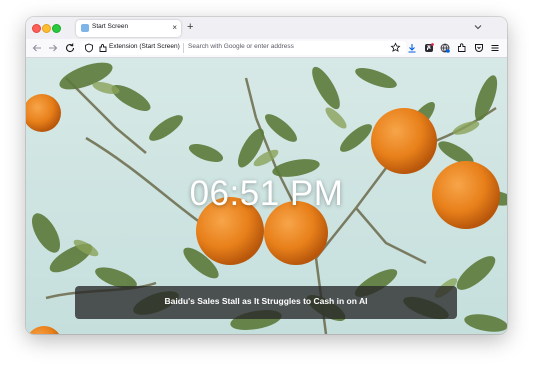 The height and width of the screenshot is (368, 533). What do you see at coordinates (429, 48) in the screenshot?
I see `extension-s-icon` at bounding box center [429, 48].